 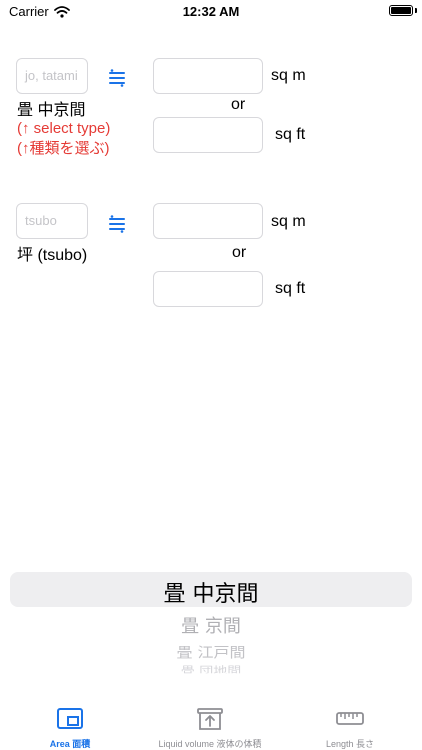 What do you see at coordinates (350, 718) in the screenshot?
I see `ruler-icon` at bounding box center [350, 718].